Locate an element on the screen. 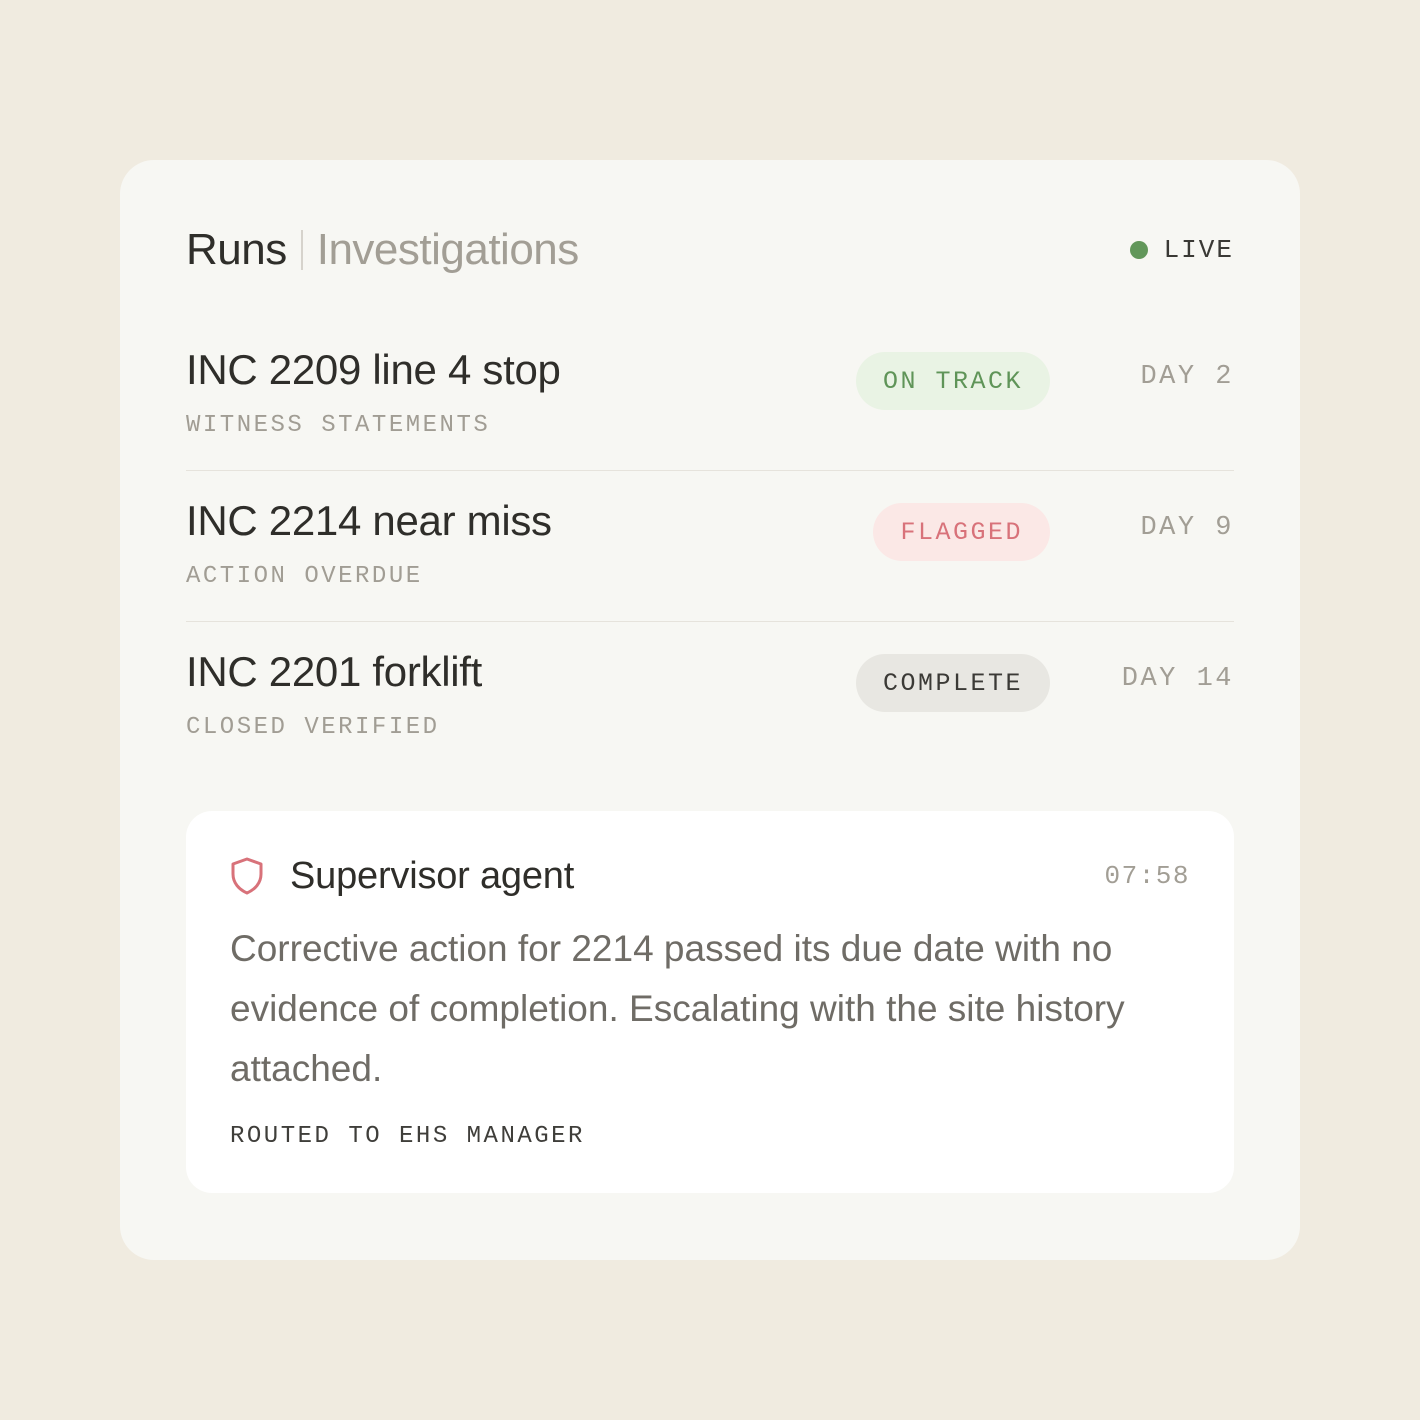  shield-icon is located at coordinates (247, 876).